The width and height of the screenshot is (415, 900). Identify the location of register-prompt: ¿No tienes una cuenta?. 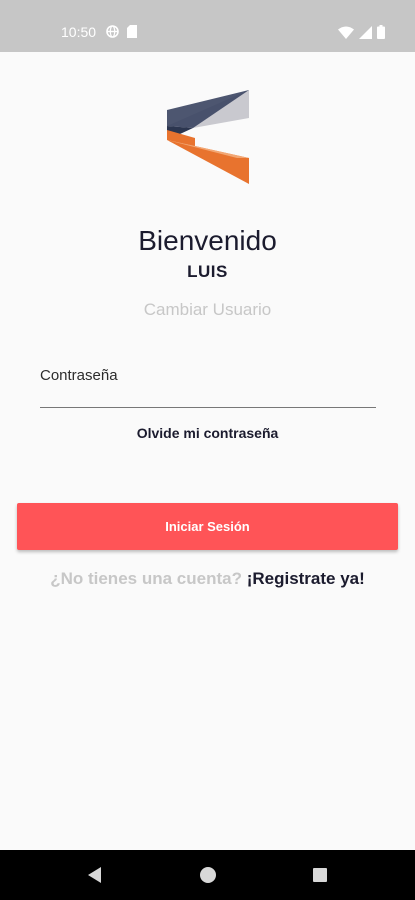
(146, 578).